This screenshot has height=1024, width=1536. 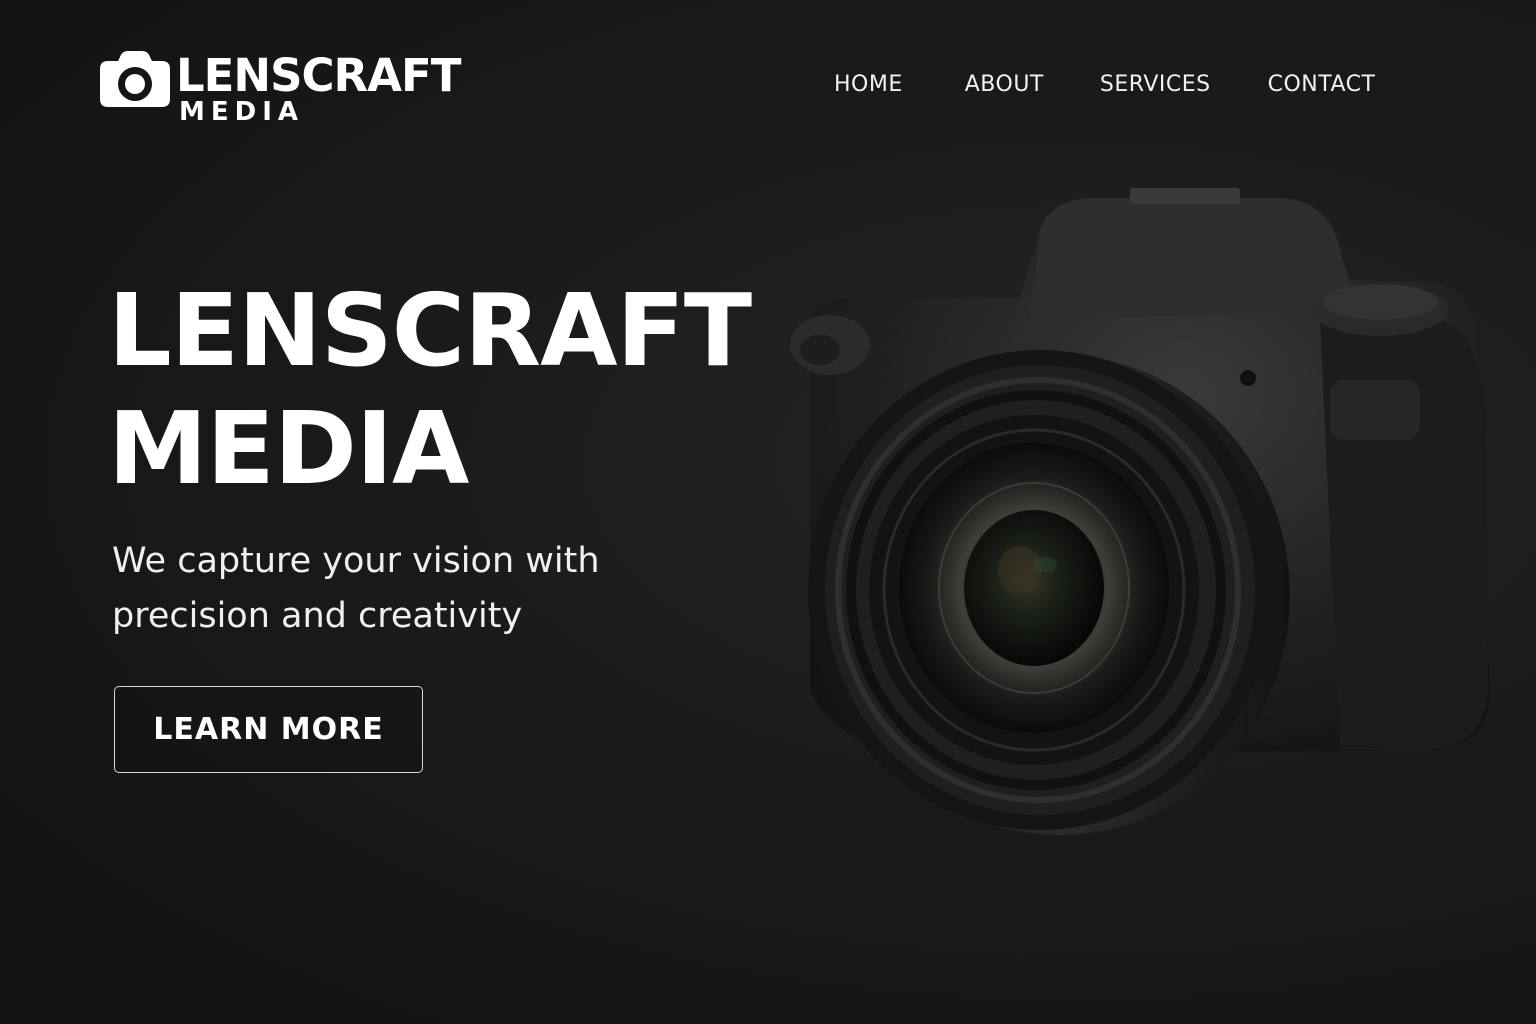 What do you see at coordinates (318, 75) in the screenshot?
I see `brand-name: LENSCRAFT` at bounding box center [318, 75].